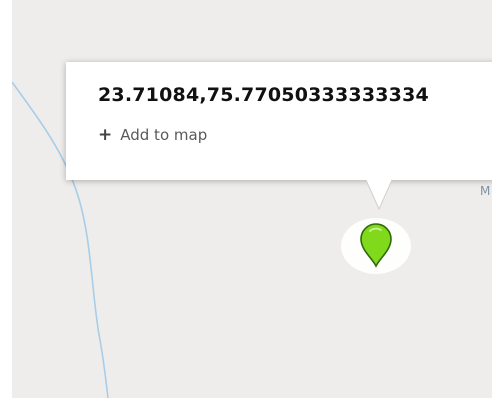  What do you see at coordinates (376, 246) in the screenshot?
I see `map-pin-icon` at bounding box center [376, 246].